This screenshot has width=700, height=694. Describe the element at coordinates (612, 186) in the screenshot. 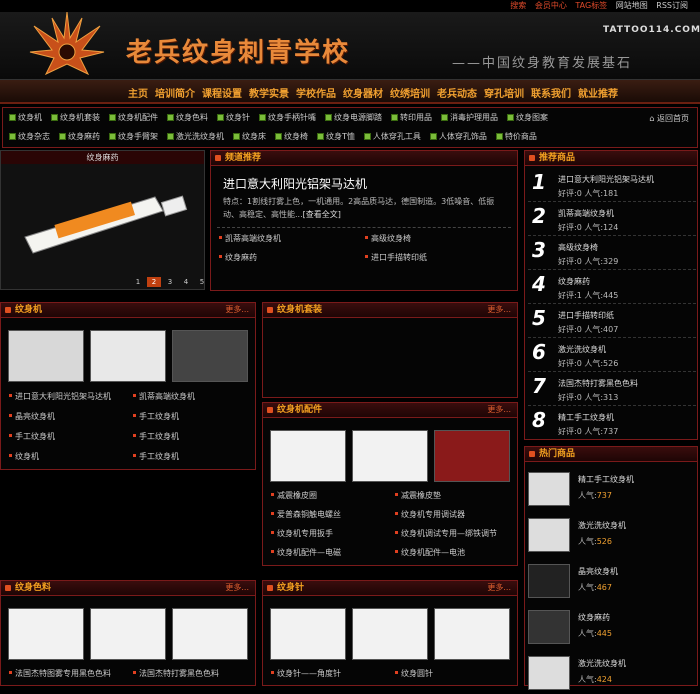

I see `rank-item: 1 进口意大利阳光铝架马达机 好评:0 人气:181` at that location.